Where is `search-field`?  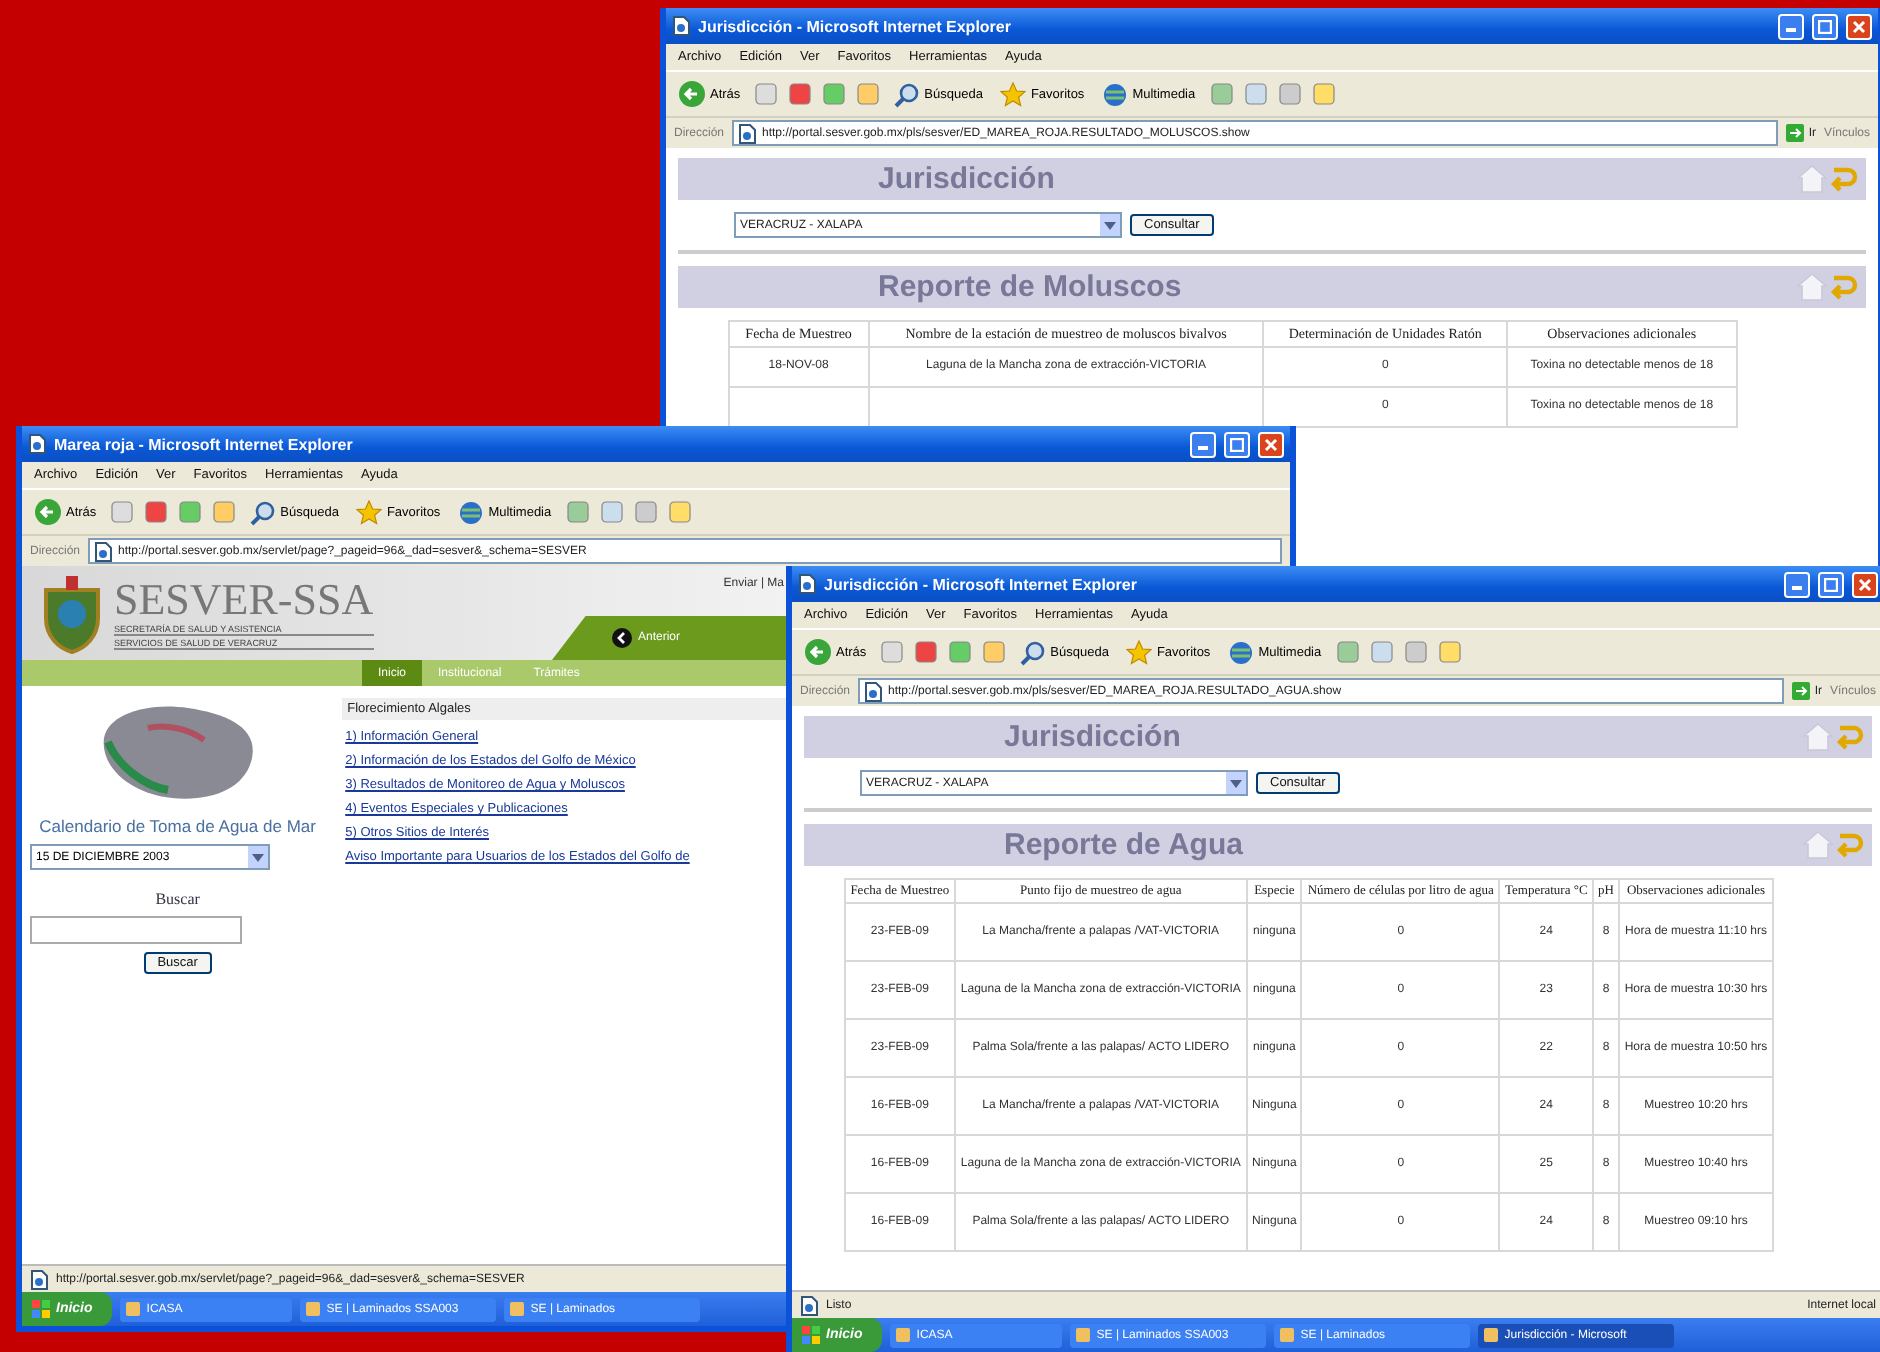 search-field is located at coordinates (136, 930).